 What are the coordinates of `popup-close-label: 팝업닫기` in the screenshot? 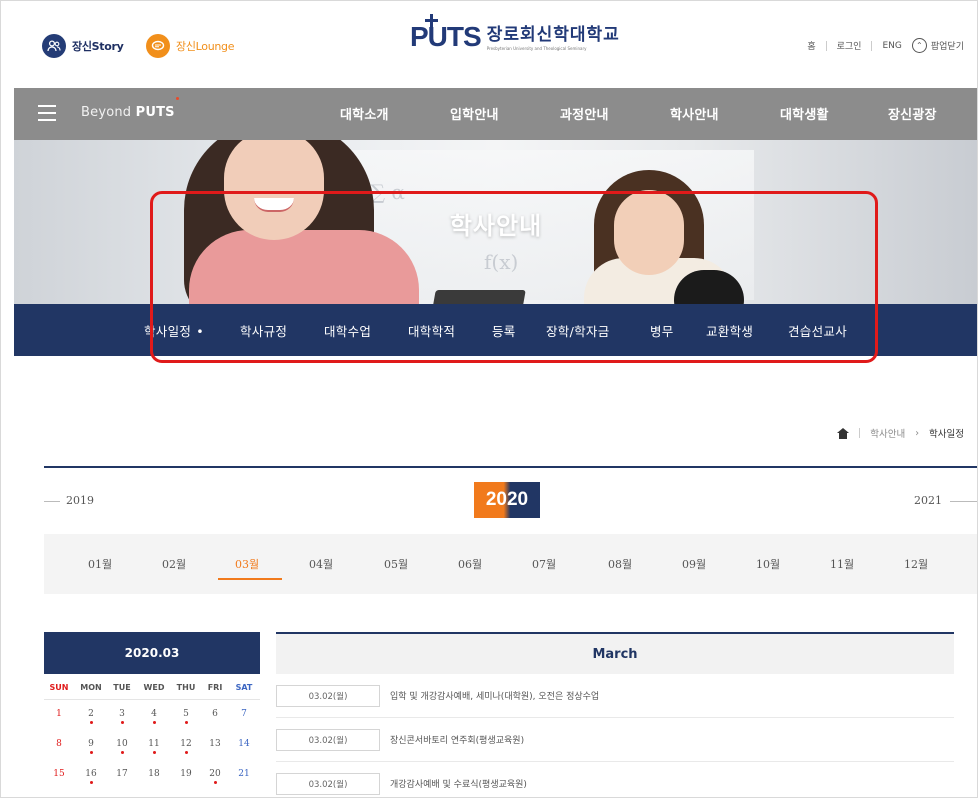 It's located at (947, 47).